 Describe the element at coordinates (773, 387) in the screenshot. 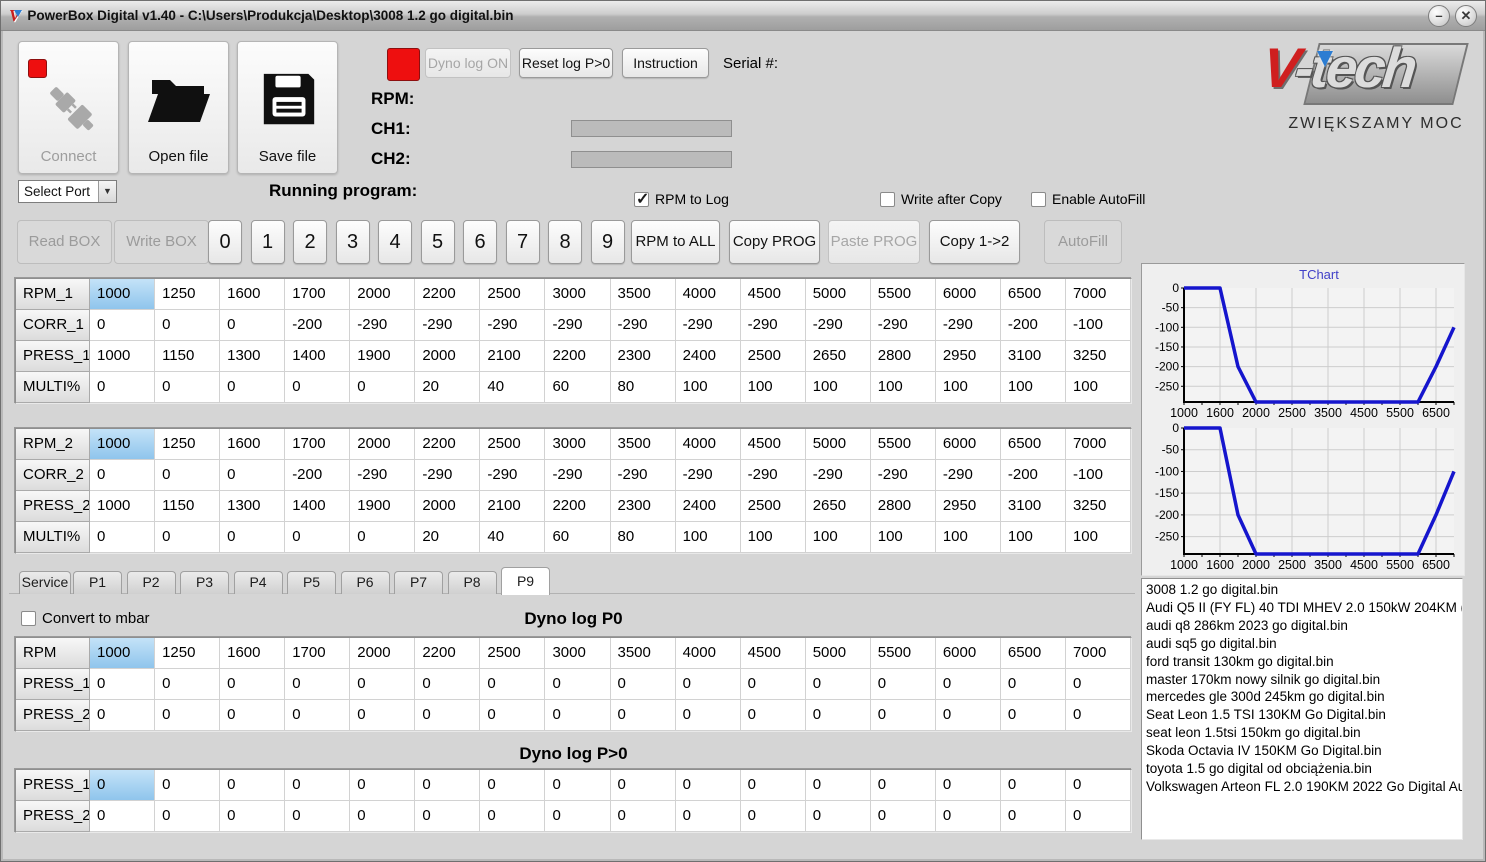

I see `prog1-cell-multi%-10: 100` at that location.